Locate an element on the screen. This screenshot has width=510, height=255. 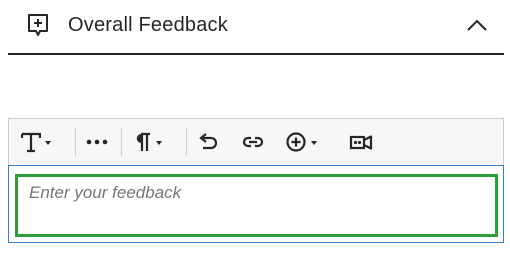
paragraph-button is located at coordinates (147, 142).